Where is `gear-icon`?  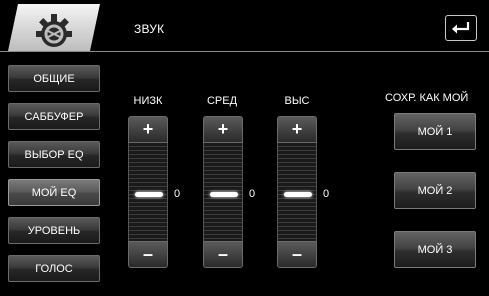
gear-icon is located at coordinates (54, 30).